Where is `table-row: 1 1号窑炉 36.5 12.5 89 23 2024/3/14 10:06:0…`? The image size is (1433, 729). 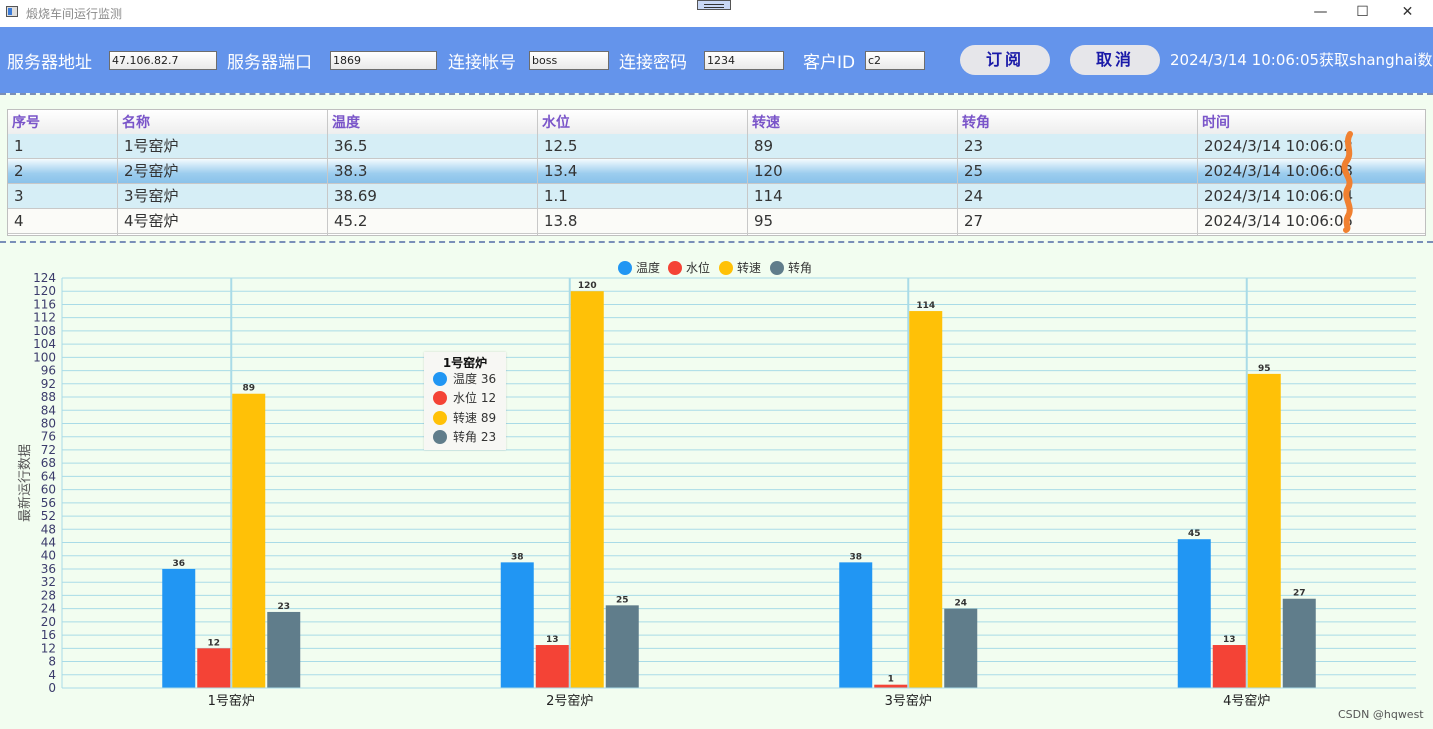
table-row: 1 1号窑炉 36.5 12.5 89 23 2024/3/14 10:06:0… is located at coordinates (716, 146).